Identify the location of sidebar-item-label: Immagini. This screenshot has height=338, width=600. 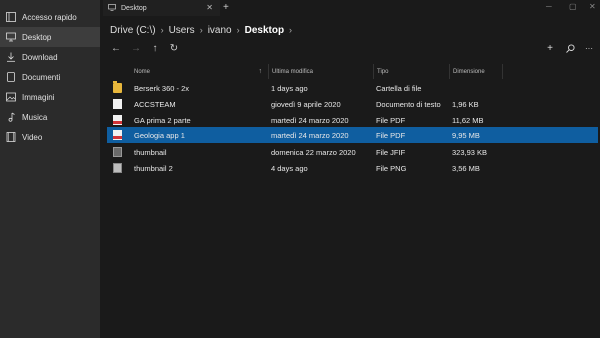
(38, 97).